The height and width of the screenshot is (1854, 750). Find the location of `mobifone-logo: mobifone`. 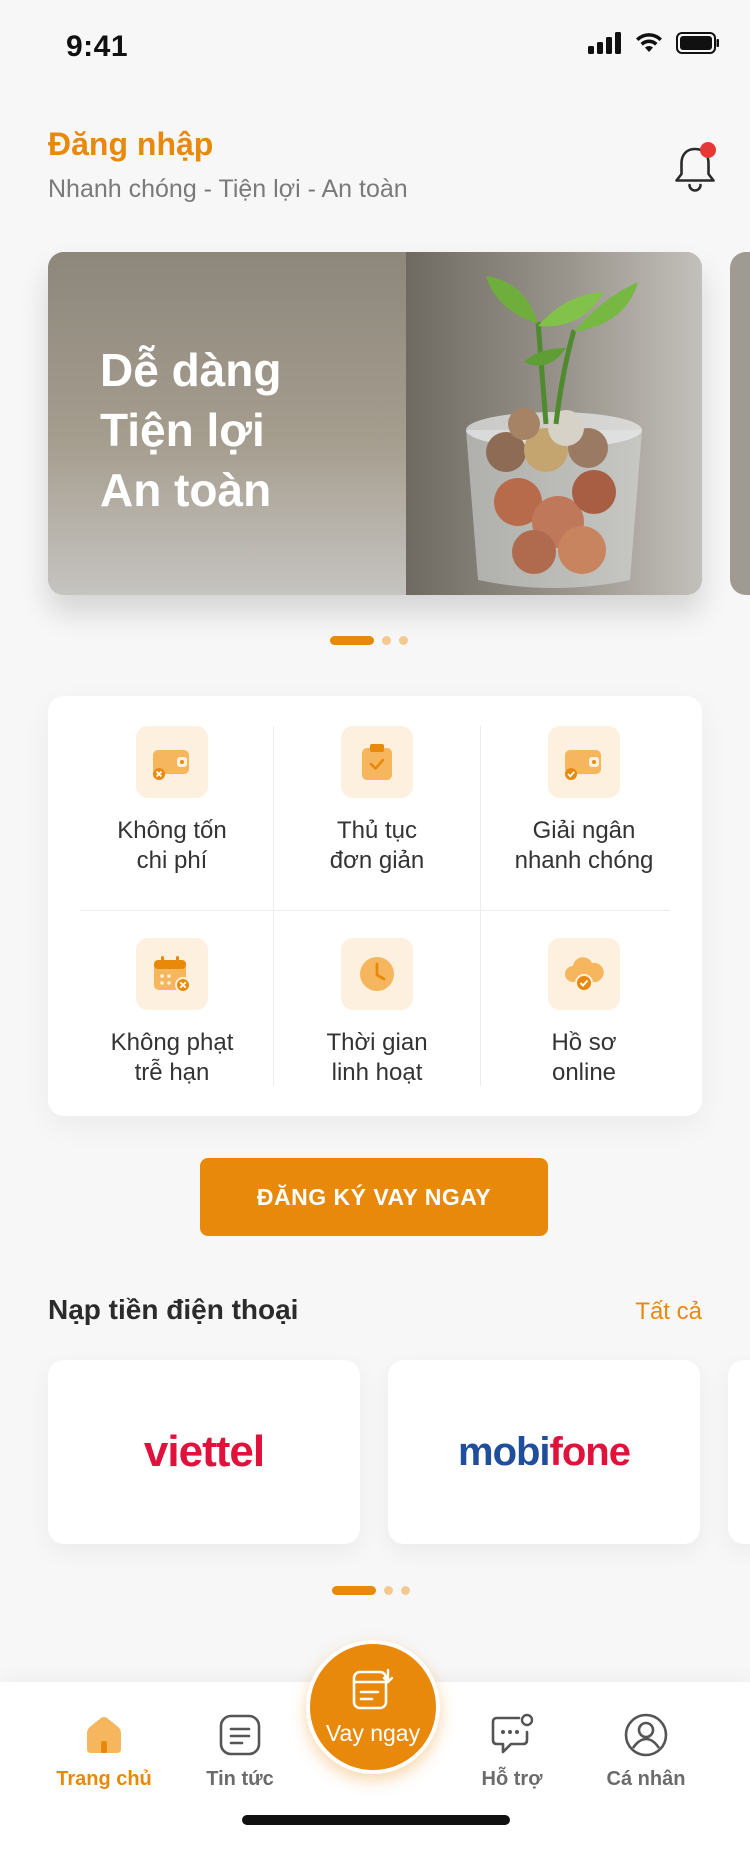

mobifone-logo: mobifone is located at coordinates (544, 1451).